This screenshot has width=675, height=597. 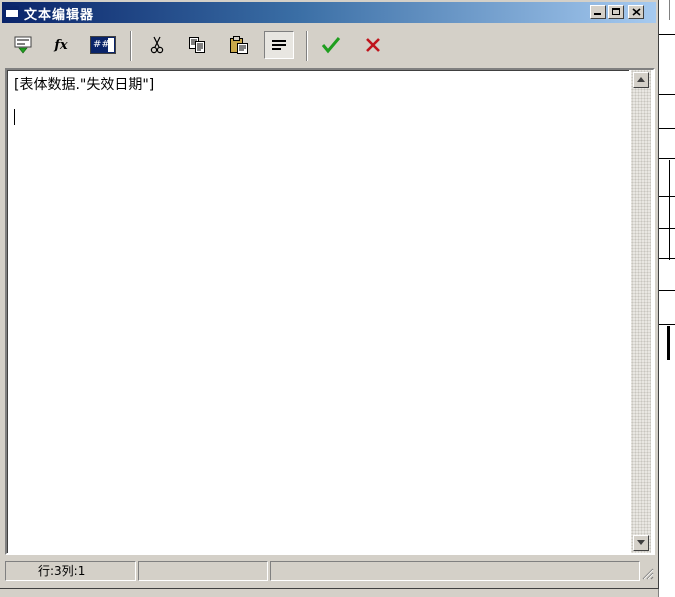 I want to click on window-icon, so click(x=12, y=12).